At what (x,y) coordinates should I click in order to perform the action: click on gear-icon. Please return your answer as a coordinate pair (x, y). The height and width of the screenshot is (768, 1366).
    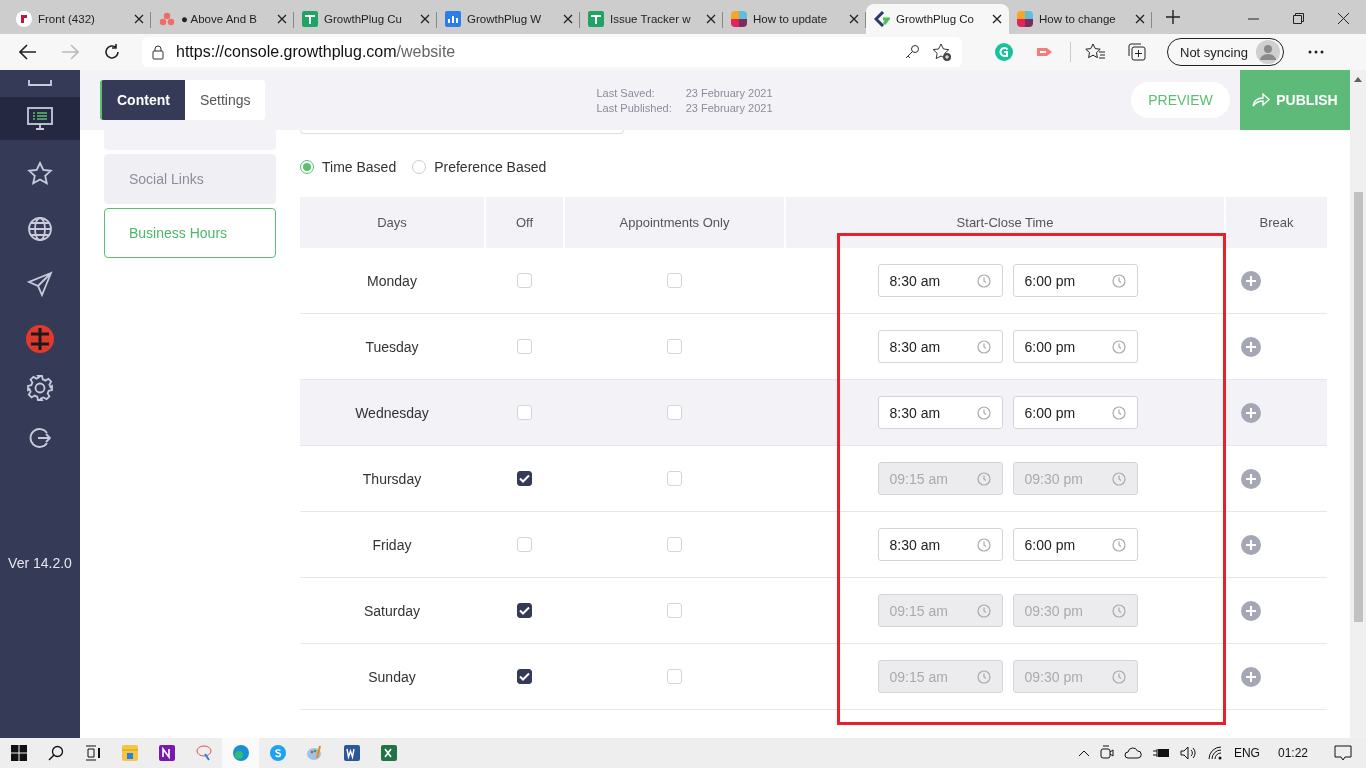
    Looking at the image, I should click on (40, 387).